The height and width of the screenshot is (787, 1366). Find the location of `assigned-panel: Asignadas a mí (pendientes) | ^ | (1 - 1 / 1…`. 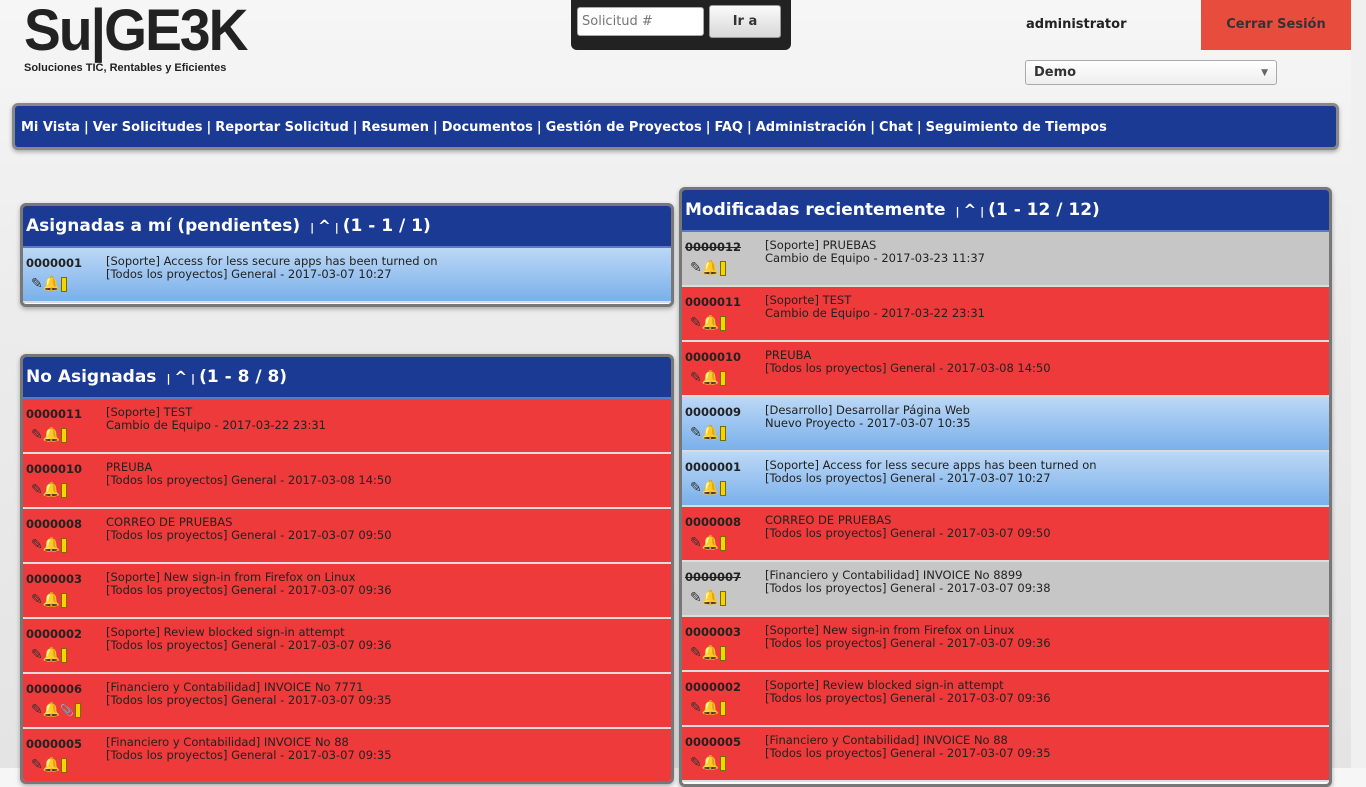

assigned-panel: Asignadas a mí (pendientes) | ^ | (1 - 1 / 1… is located at coordinates (347, 255).